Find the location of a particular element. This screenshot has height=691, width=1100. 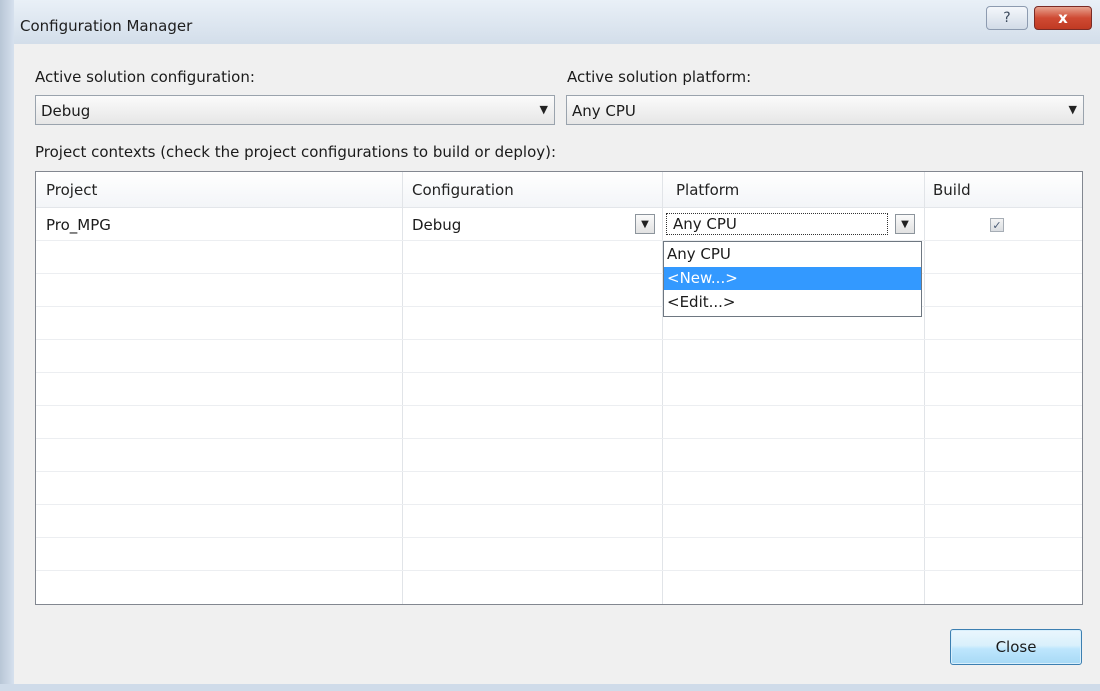

column-header-configuration: Configuration is located at coordinates (463, 190).